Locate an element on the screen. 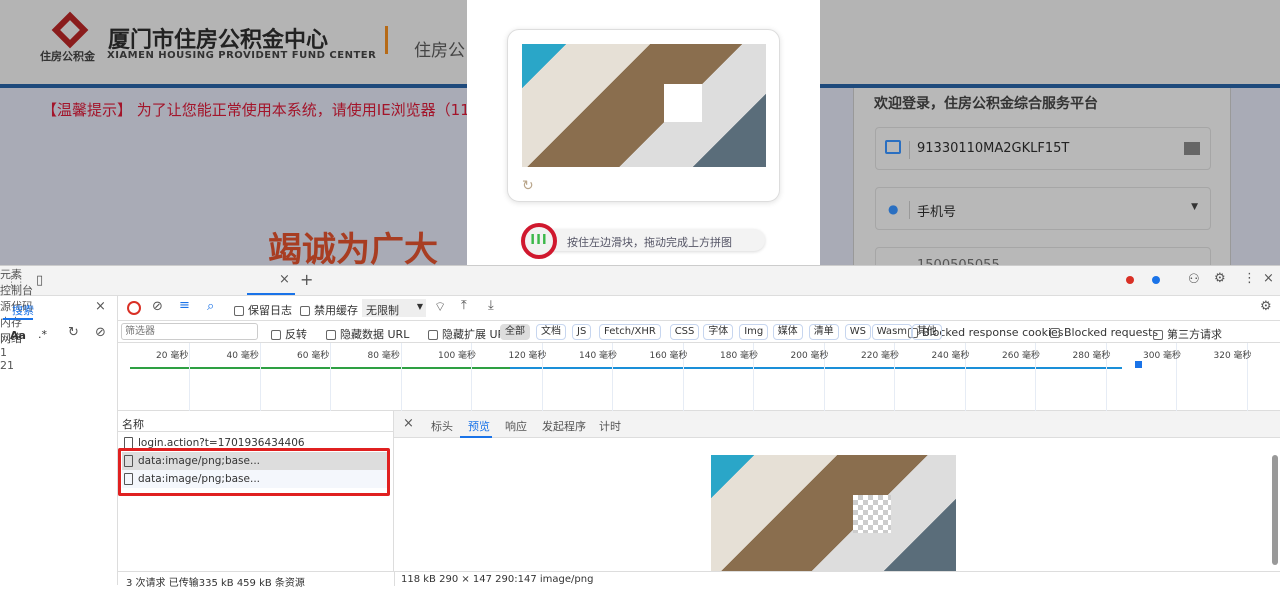  filter-type-2: JS is located at coordinates (582, 332).